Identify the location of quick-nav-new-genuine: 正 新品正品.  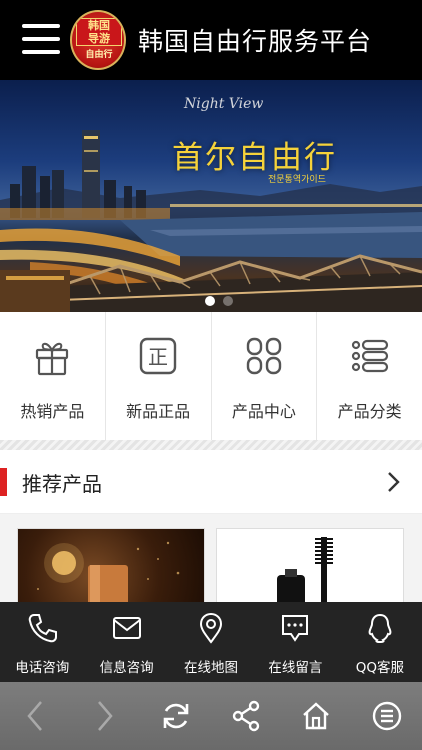
(159, 376).